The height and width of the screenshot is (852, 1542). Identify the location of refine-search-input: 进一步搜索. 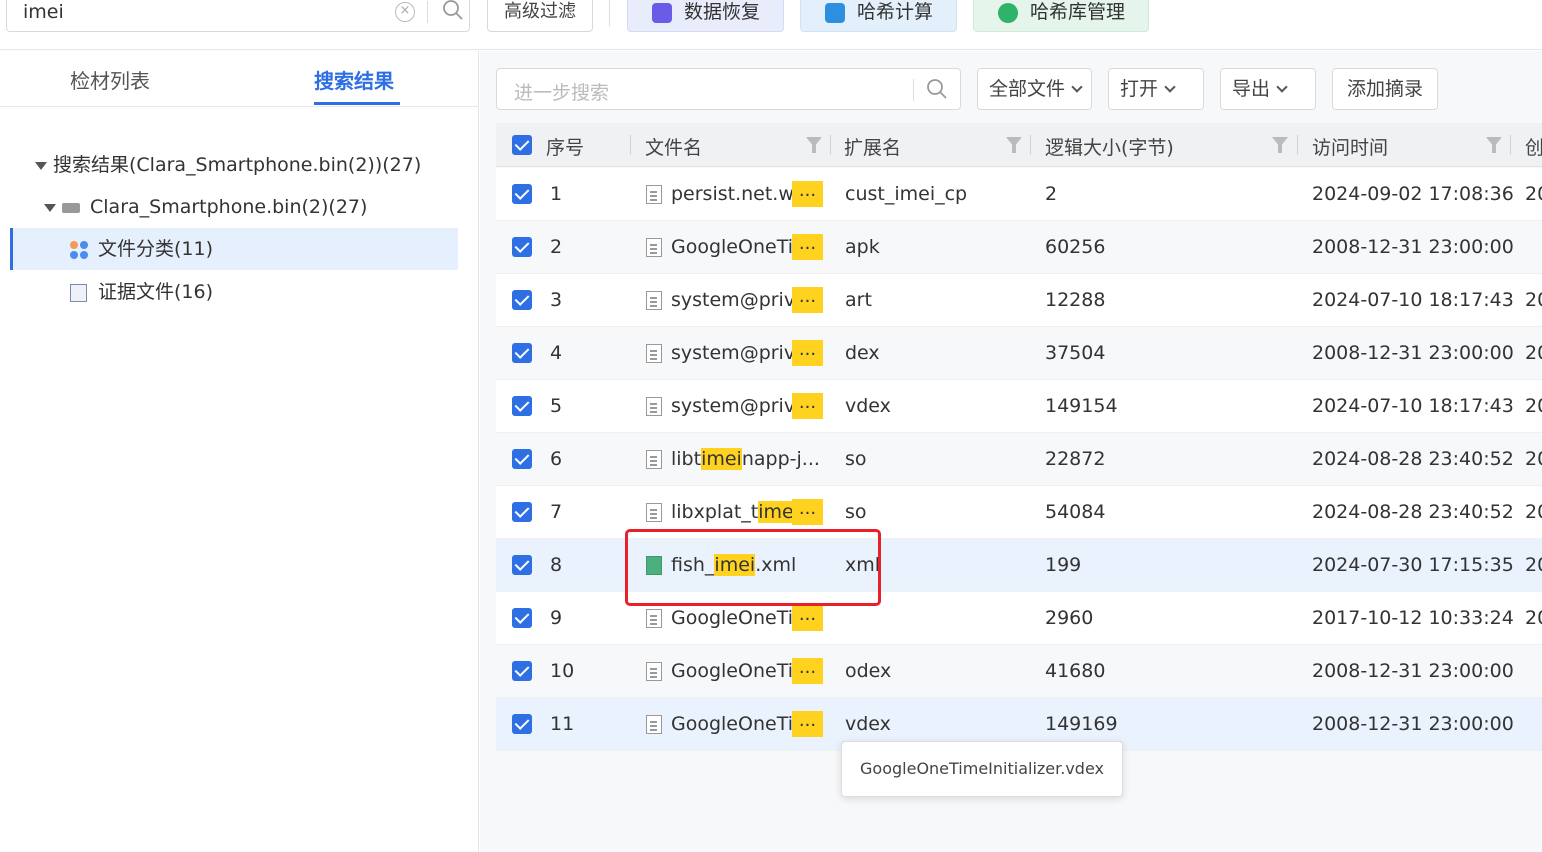
(728, 89).